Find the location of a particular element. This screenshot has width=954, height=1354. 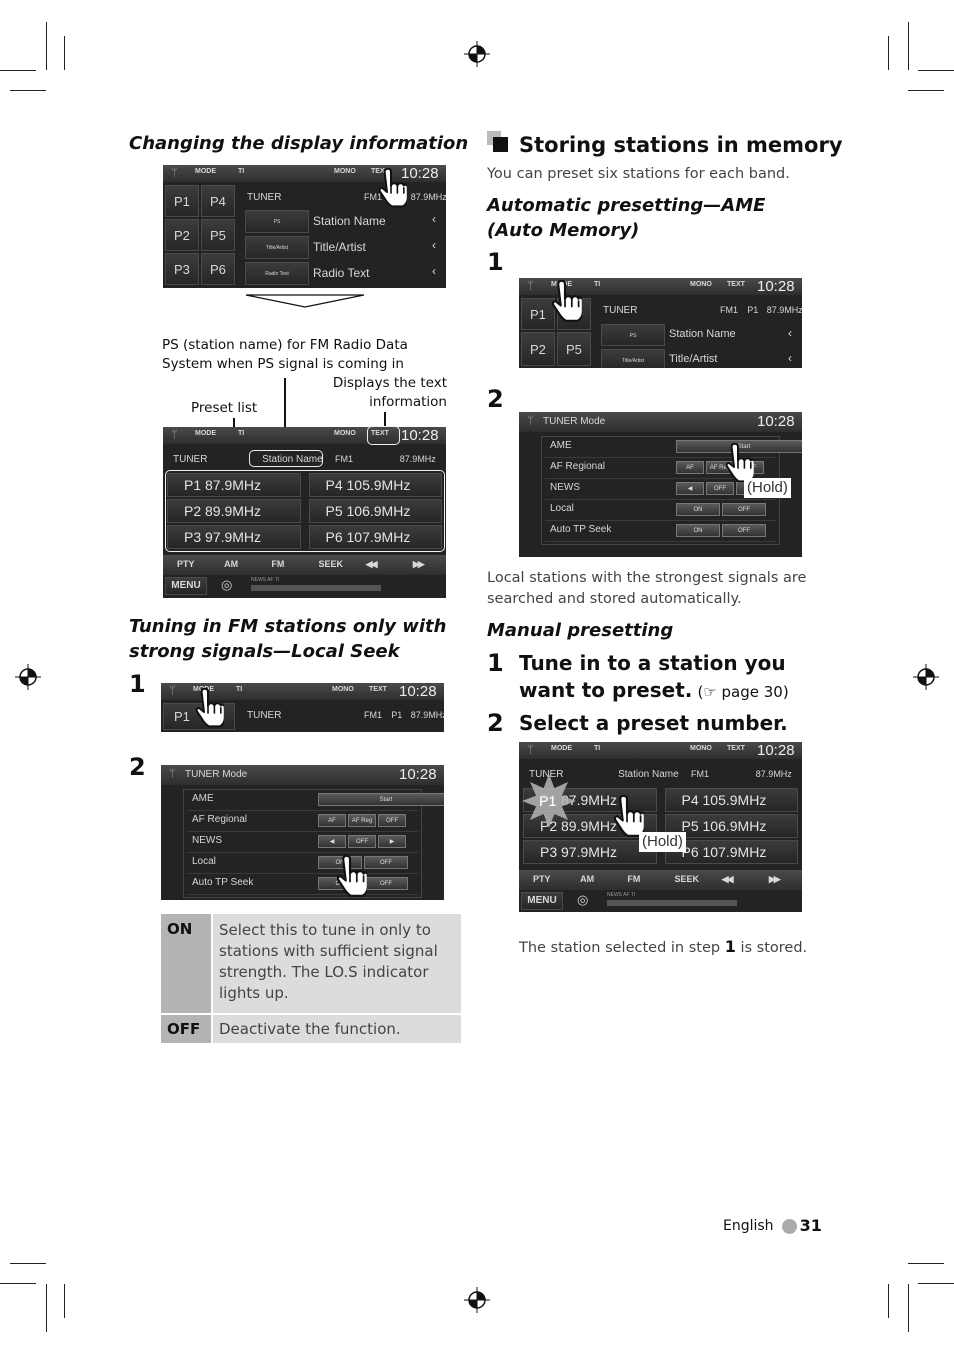

indicators: NEWS AF TI is located at coordinates (265, 580).